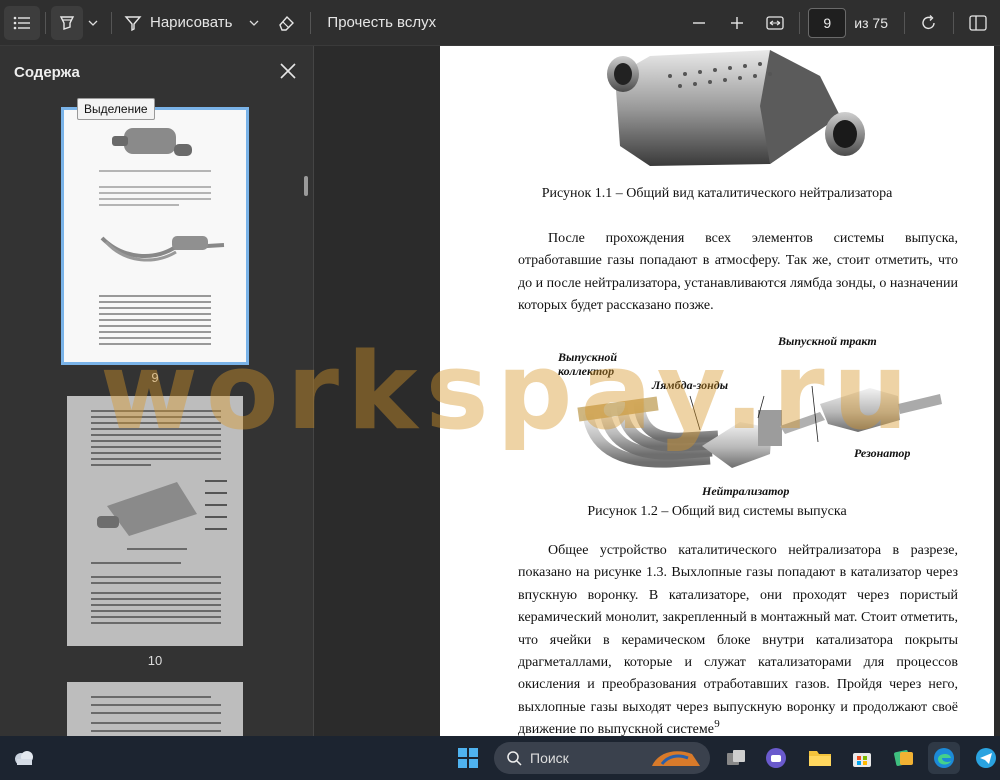  I want to click on zoom-in-button, so click(737, 23).